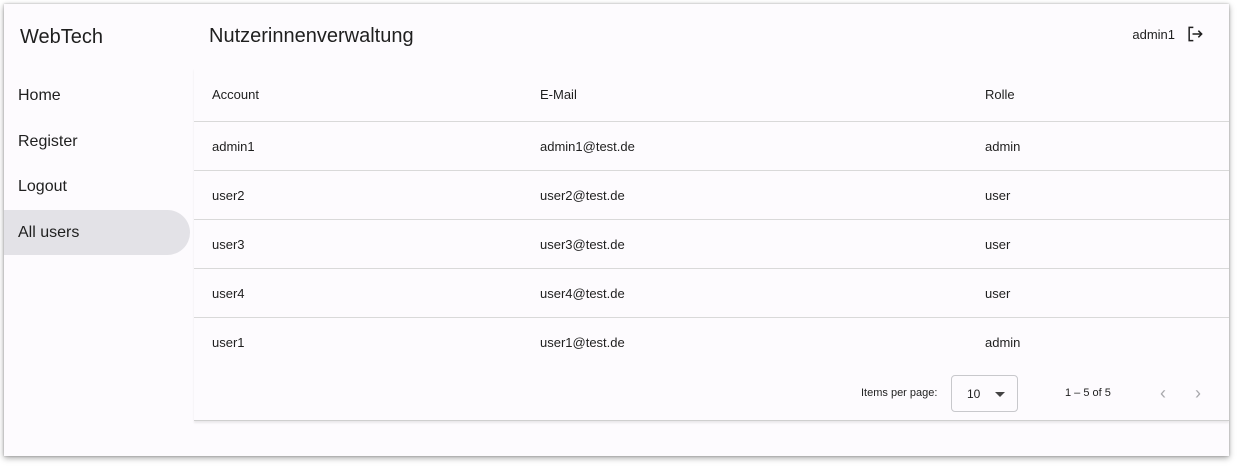  What do you see at coordinates (48, 141) in the screenshot?
I see `sidebar-item-label: Register` at bounding box center [48, 141].